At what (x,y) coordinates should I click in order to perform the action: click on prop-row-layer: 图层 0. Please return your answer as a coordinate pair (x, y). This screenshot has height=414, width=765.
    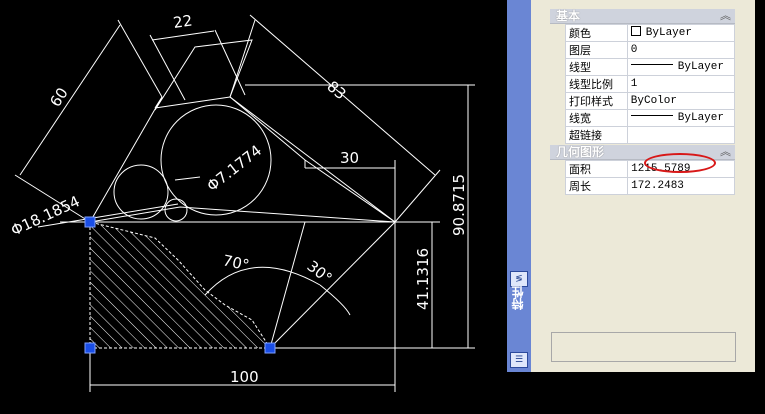
    Looking at the image, I should click on (650, 50).